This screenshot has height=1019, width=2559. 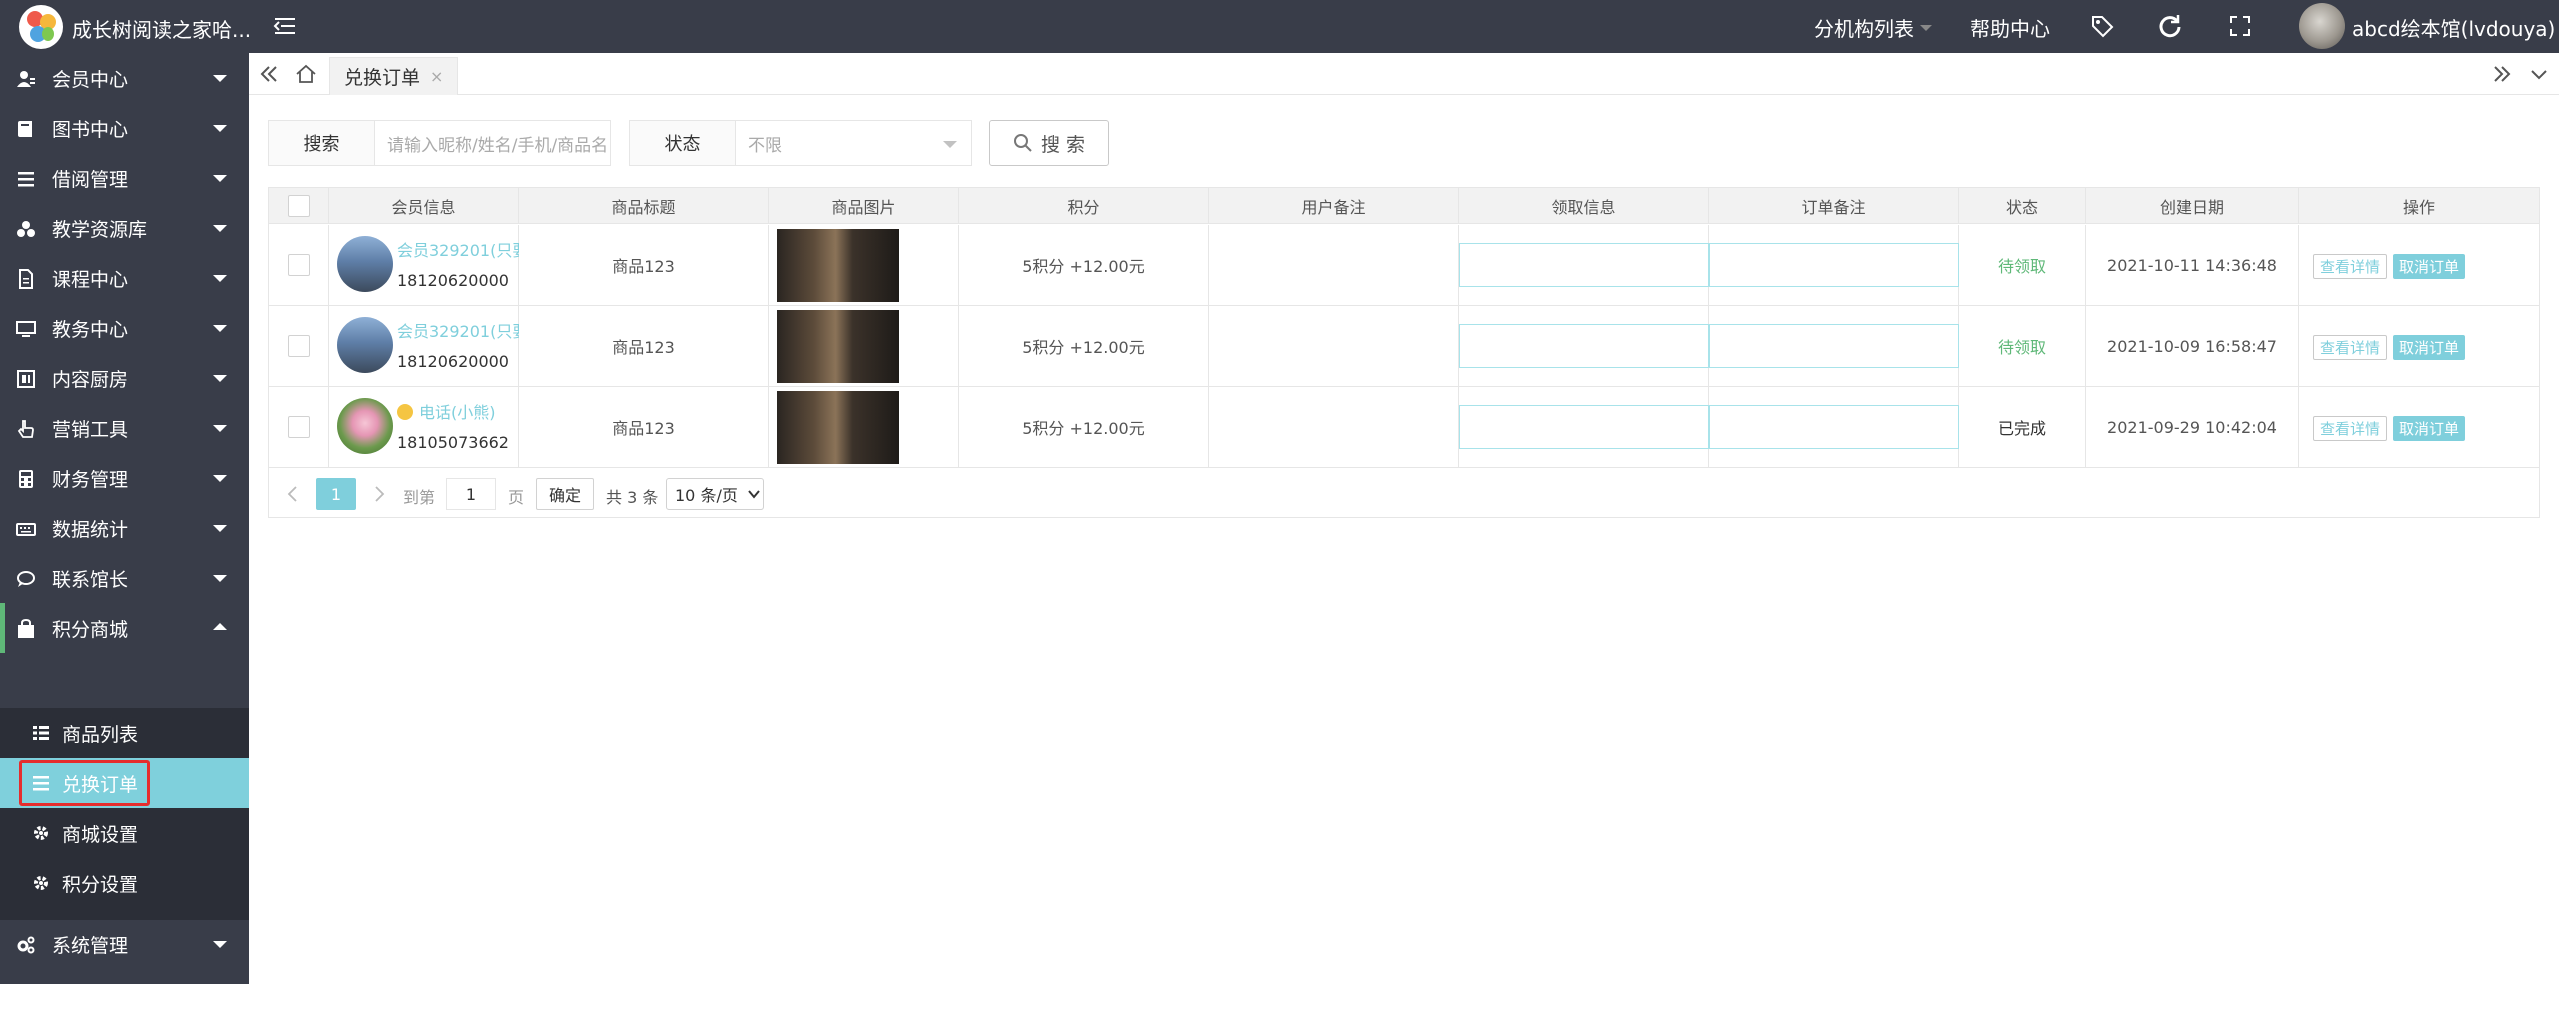 What do you see at coordinates (864, 206) in the screenshot?
I see `column-header: 商品图片` at bounding box center [864, 206].